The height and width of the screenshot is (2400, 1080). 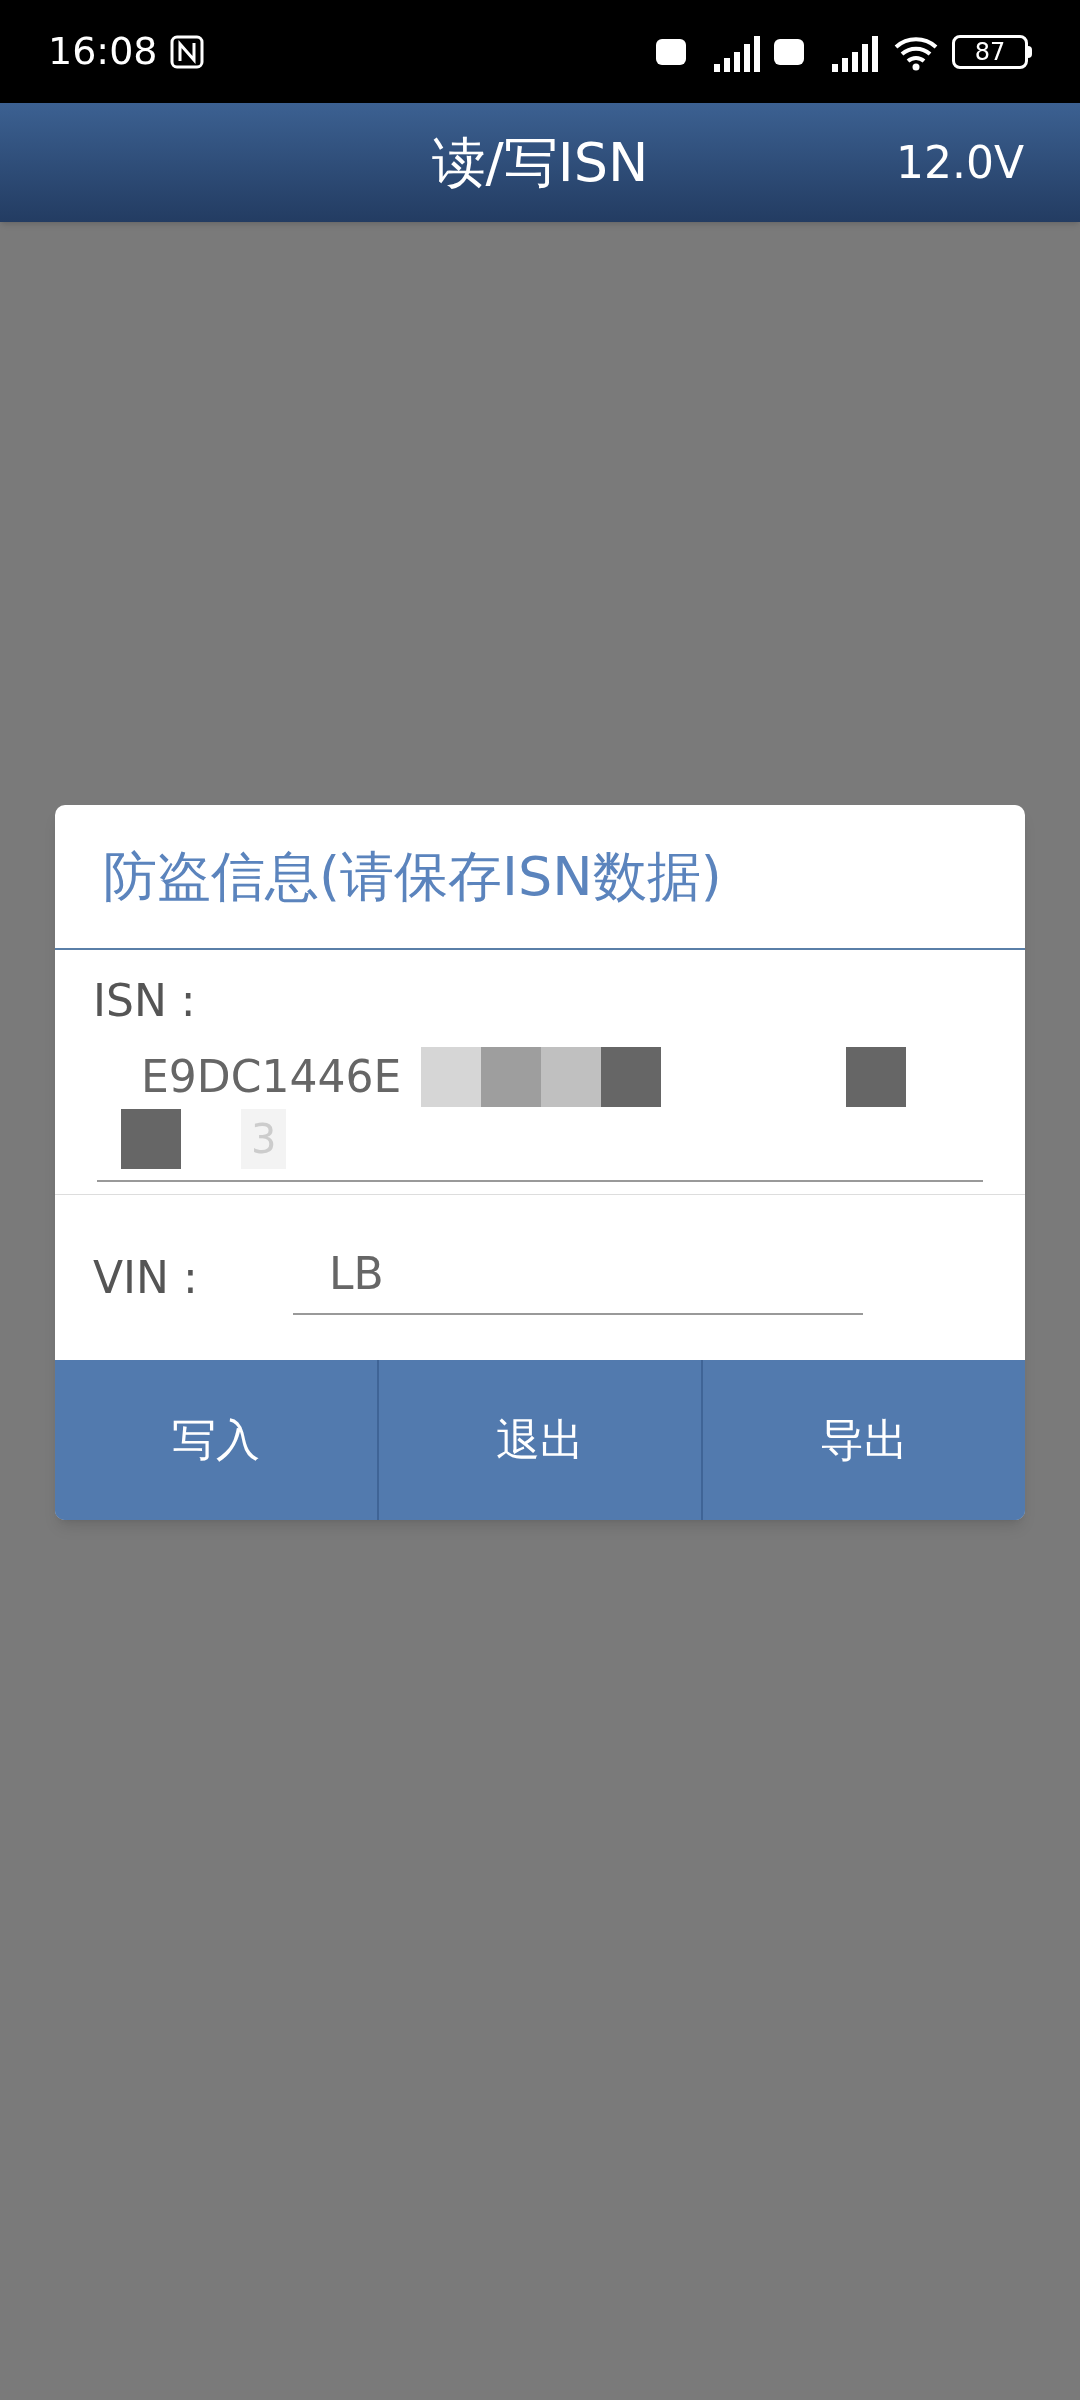 What do you see at coordinates (863, 1440) in the screenshot?
I see `dialog-button: 导出` at bounding box center [863, 1440].